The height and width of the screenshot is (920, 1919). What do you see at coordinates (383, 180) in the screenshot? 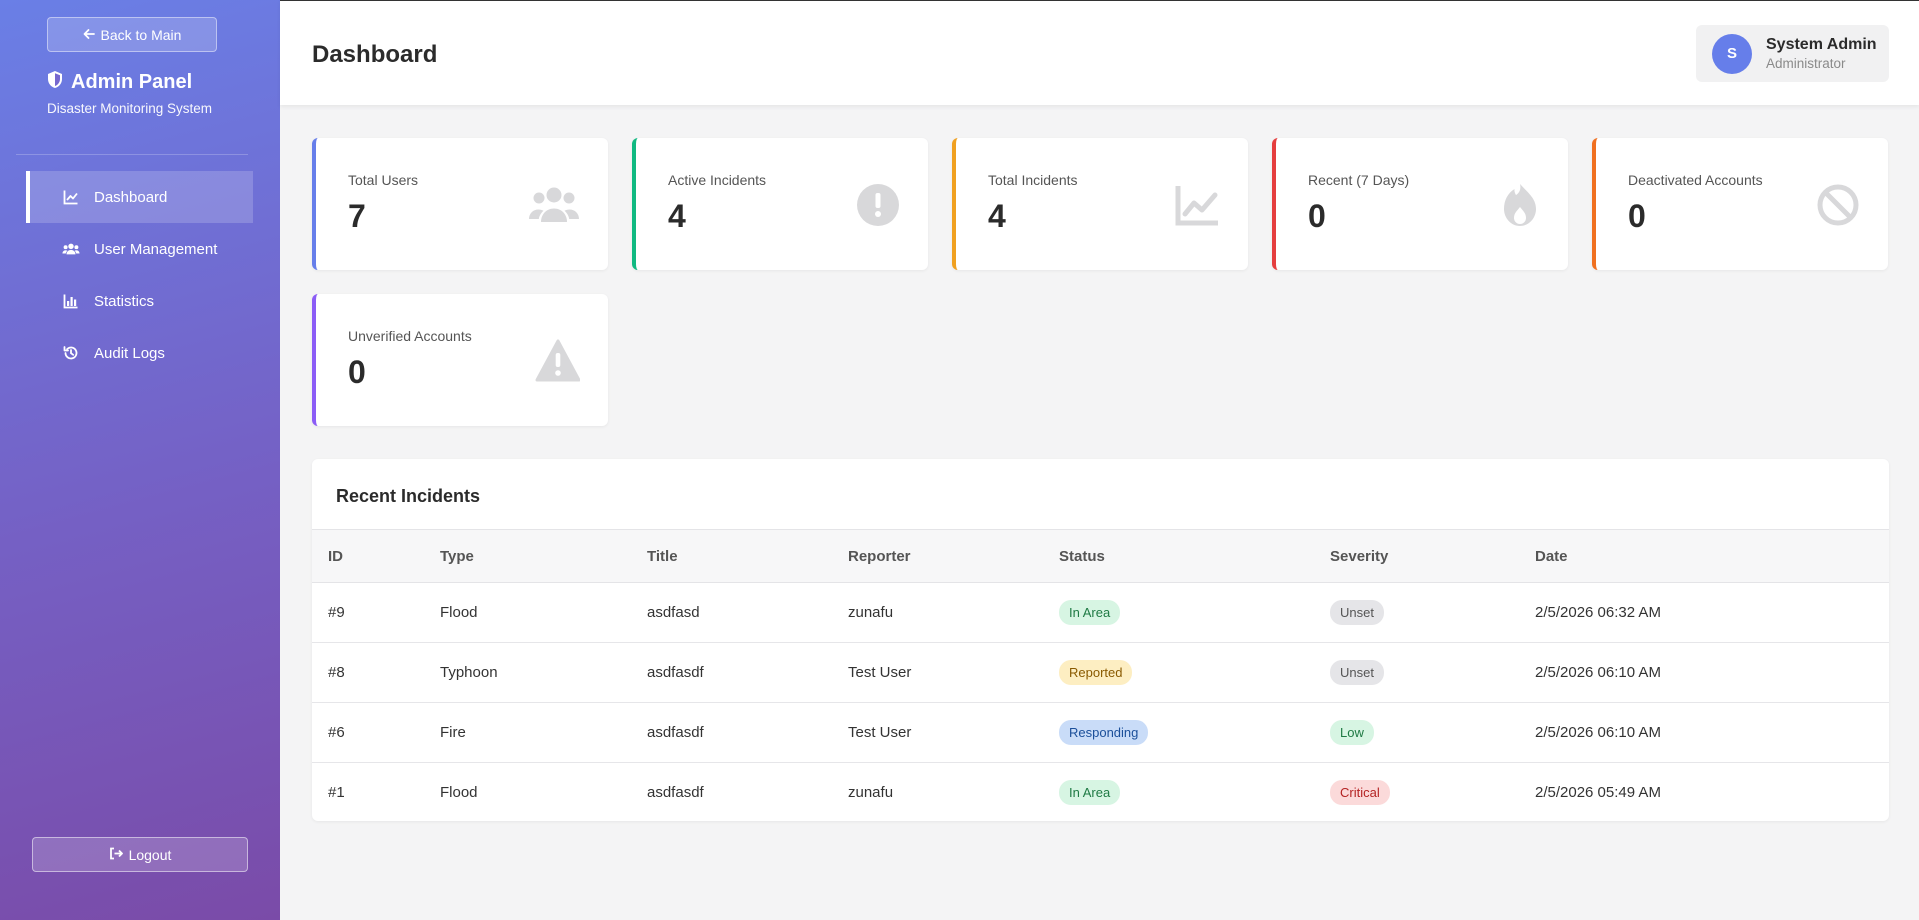
I see `stat-label: Total Users` at bounding box center [383, 180].